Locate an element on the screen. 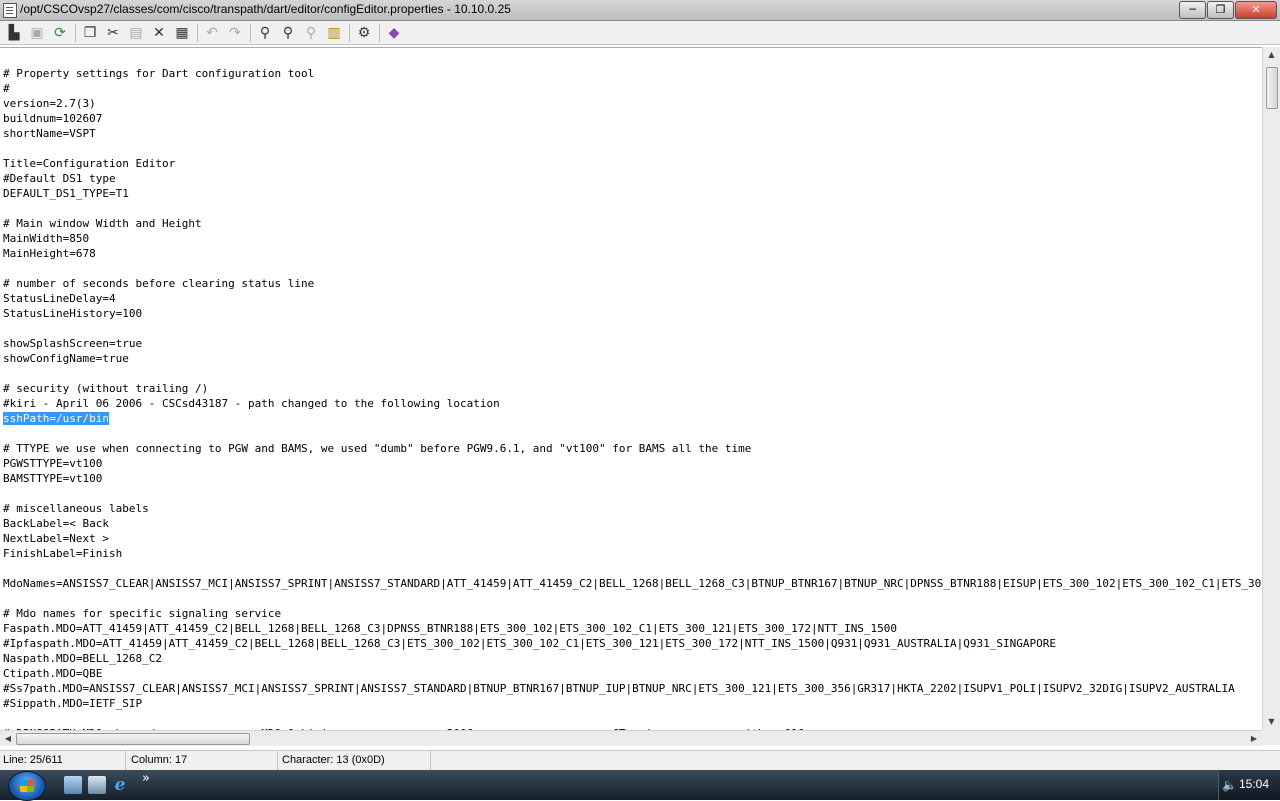 The width and height of the screenshot is (1280, 801). text-line-content: shortName=VSPT is located at coordinates (49, 133).